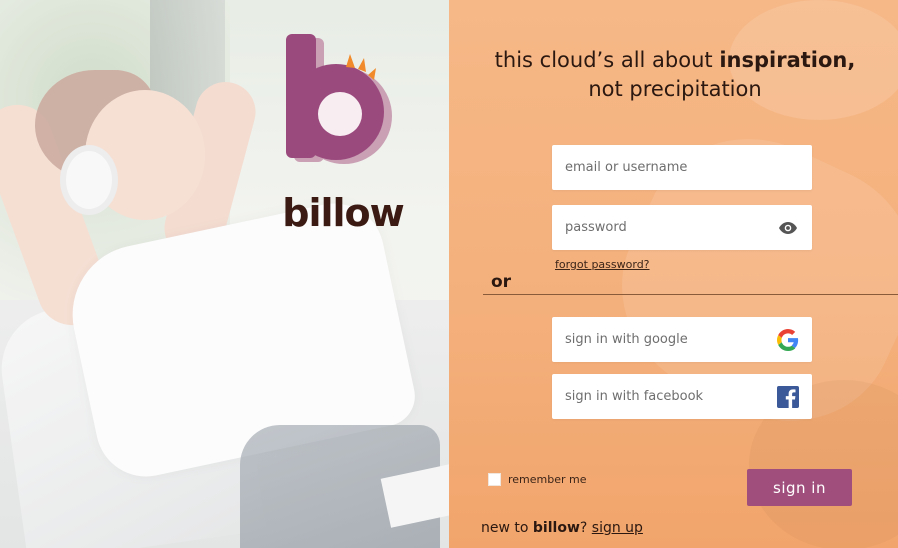 The width and height of the screenshot is (898, 548). Describe the element at coordinates (788, 339) in the screenshot. I see `google-icon` at that location.